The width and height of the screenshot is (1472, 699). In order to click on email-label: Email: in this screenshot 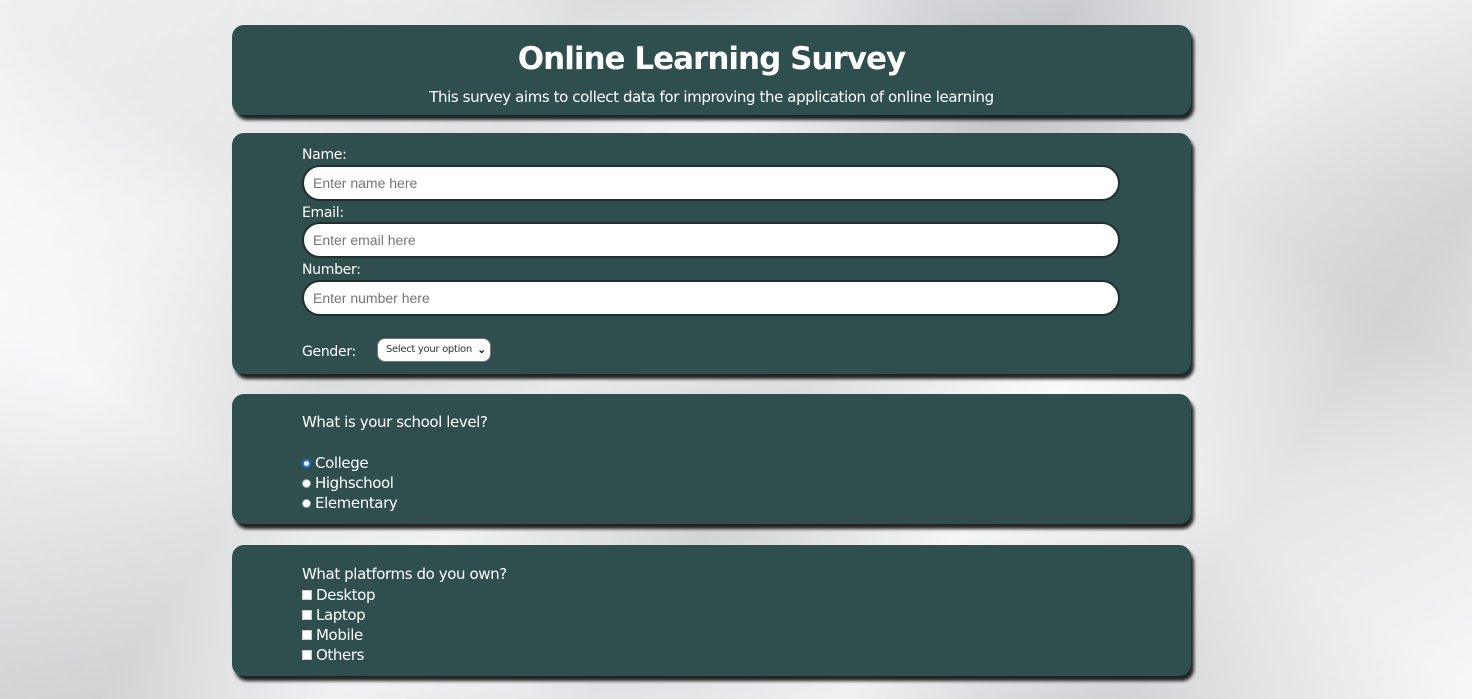, I will do `click(323, 213)`.